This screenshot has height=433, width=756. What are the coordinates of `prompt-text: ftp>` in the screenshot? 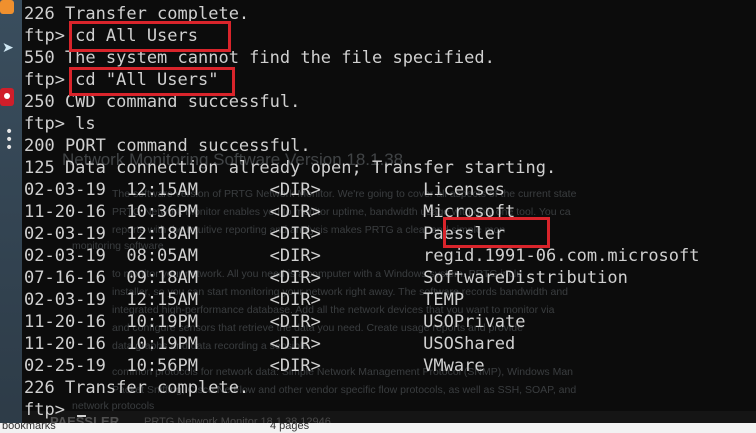 It's located at (50, 410).